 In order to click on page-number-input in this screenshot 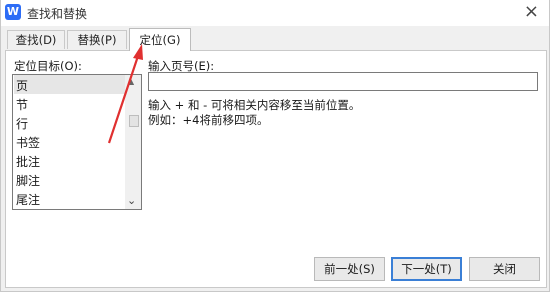, I will do `click(343, 81)`.